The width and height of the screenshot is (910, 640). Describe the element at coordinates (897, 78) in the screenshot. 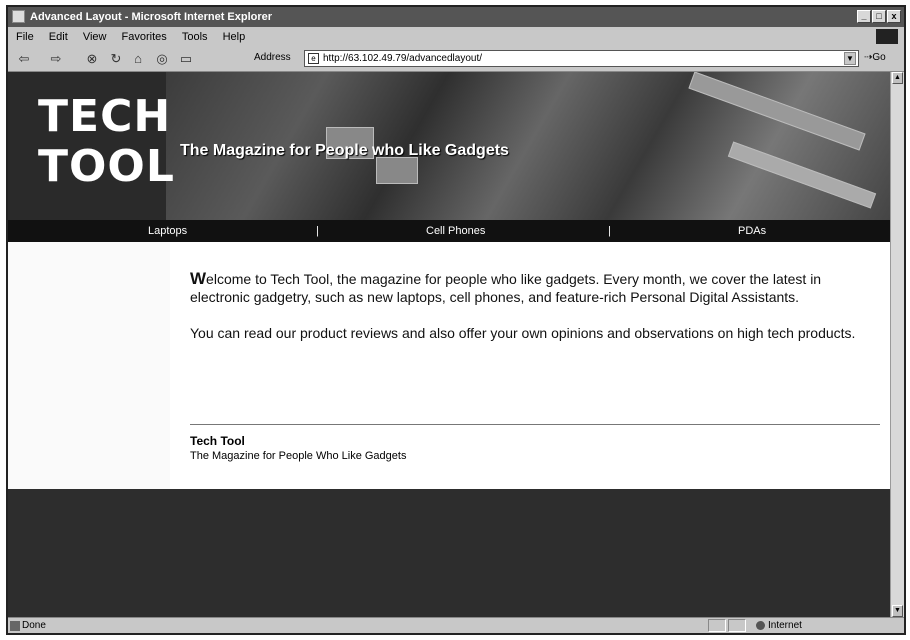

I see `scroll-up-icon: ▲` at that location.